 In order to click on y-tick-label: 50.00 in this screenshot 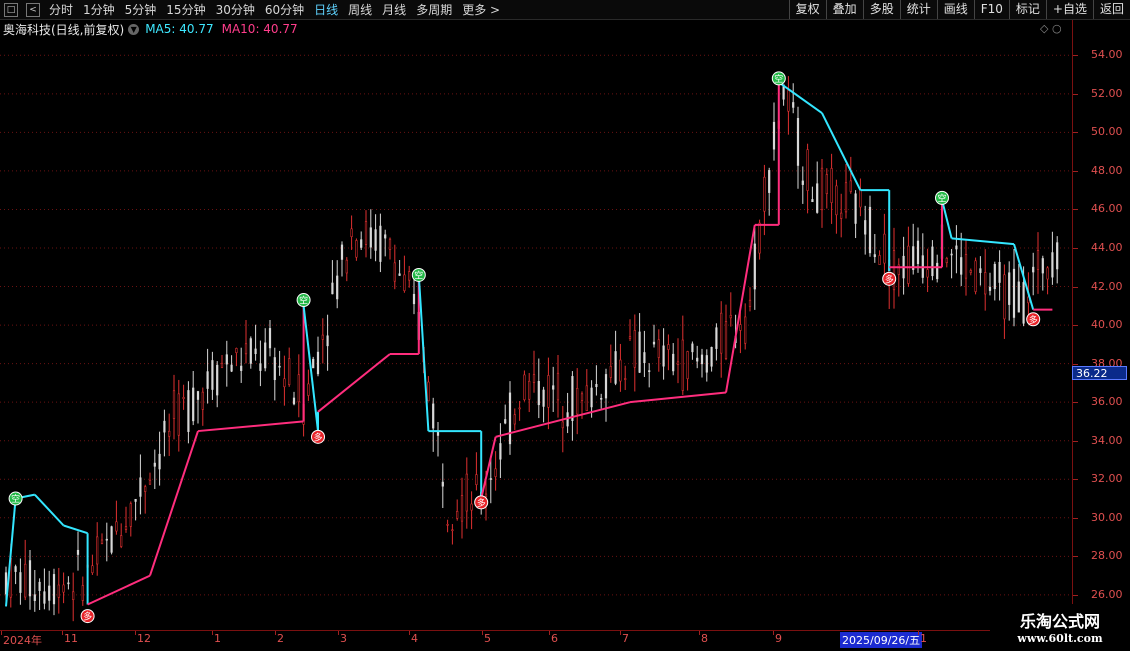, I will do `click(1107, 132)`.